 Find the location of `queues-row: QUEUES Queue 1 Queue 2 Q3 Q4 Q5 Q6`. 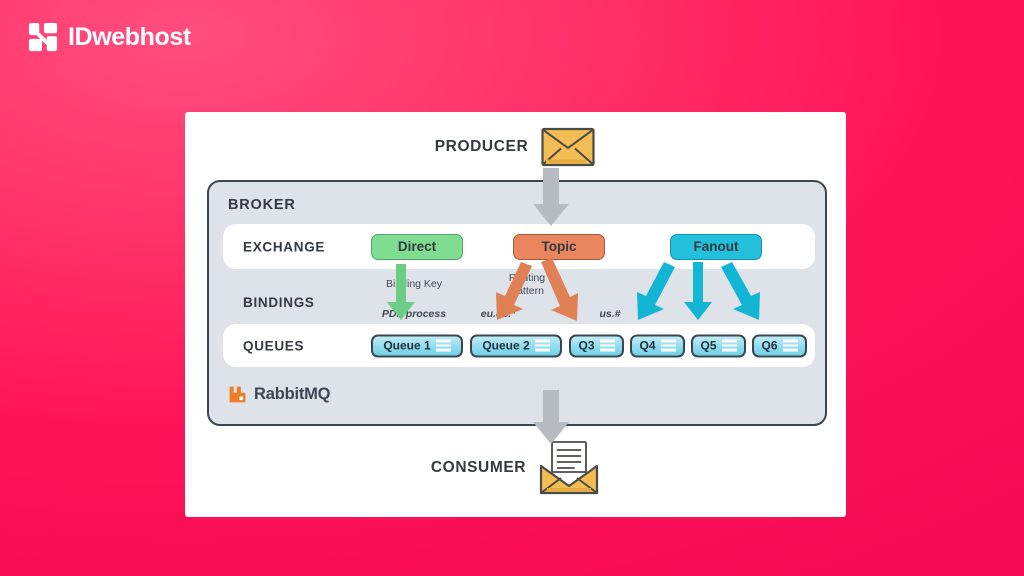

queues-row: QUEUES Queue 1 Queue 2 Q3 Q4 Q5 Q6 is located at coordinates (519, 345).